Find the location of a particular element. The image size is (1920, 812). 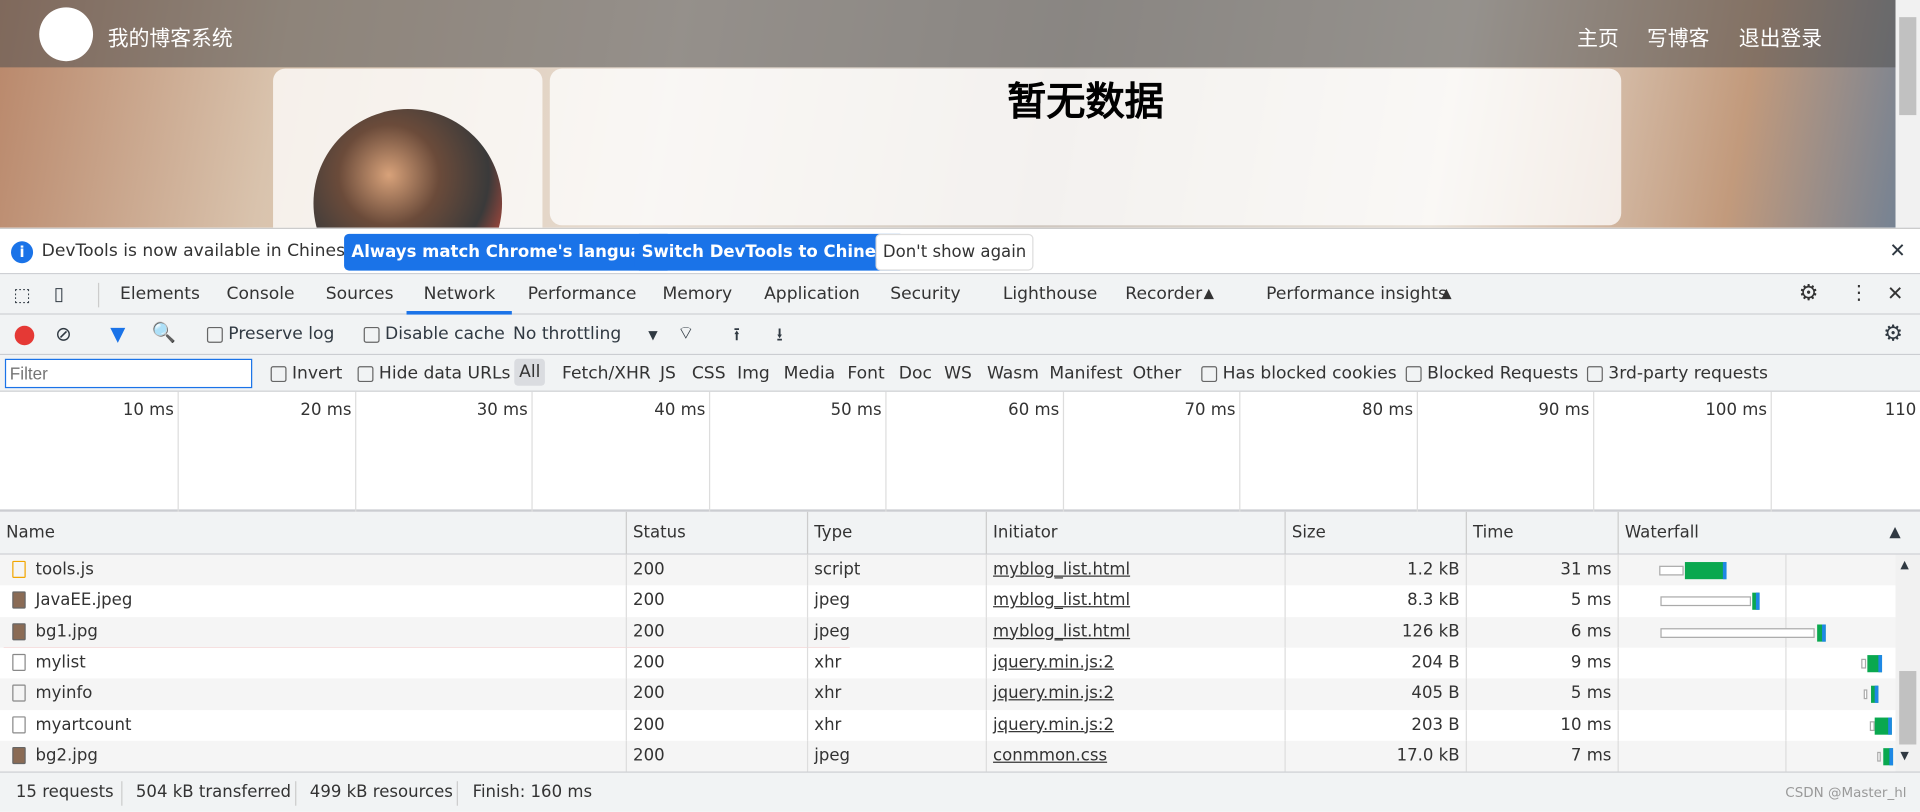

invert-checkbox: Invert is located at coordinates (306, 373).